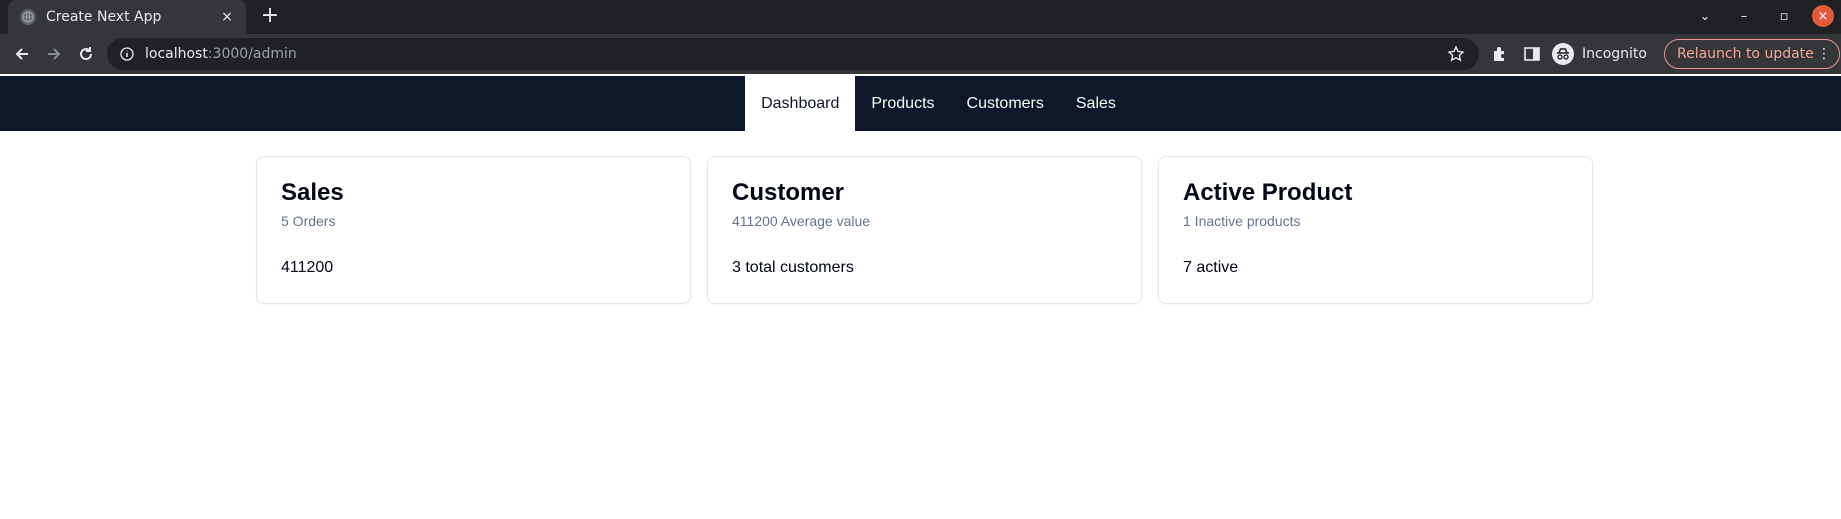 This screenshot has height=519, width=1841. I want to click on tab-search-icon: ⌄, so click(1705, 16).